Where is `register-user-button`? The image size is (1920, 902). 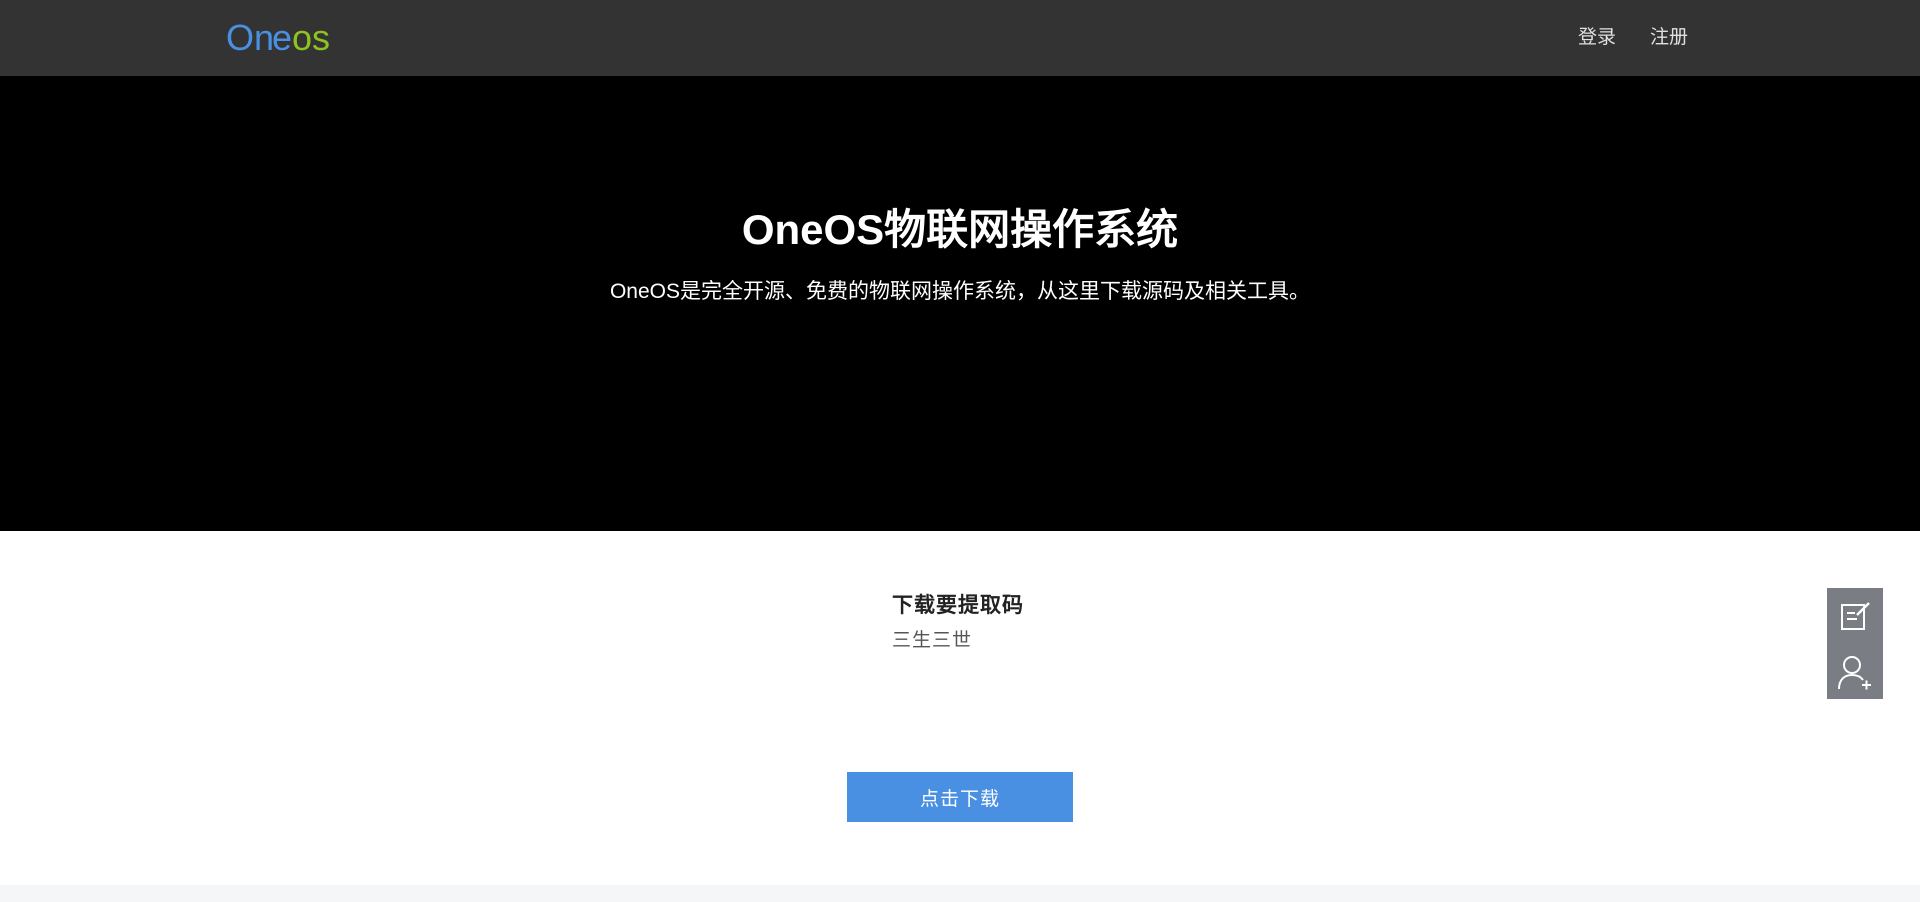 register-user-button is located at coordinates (1855, 671).